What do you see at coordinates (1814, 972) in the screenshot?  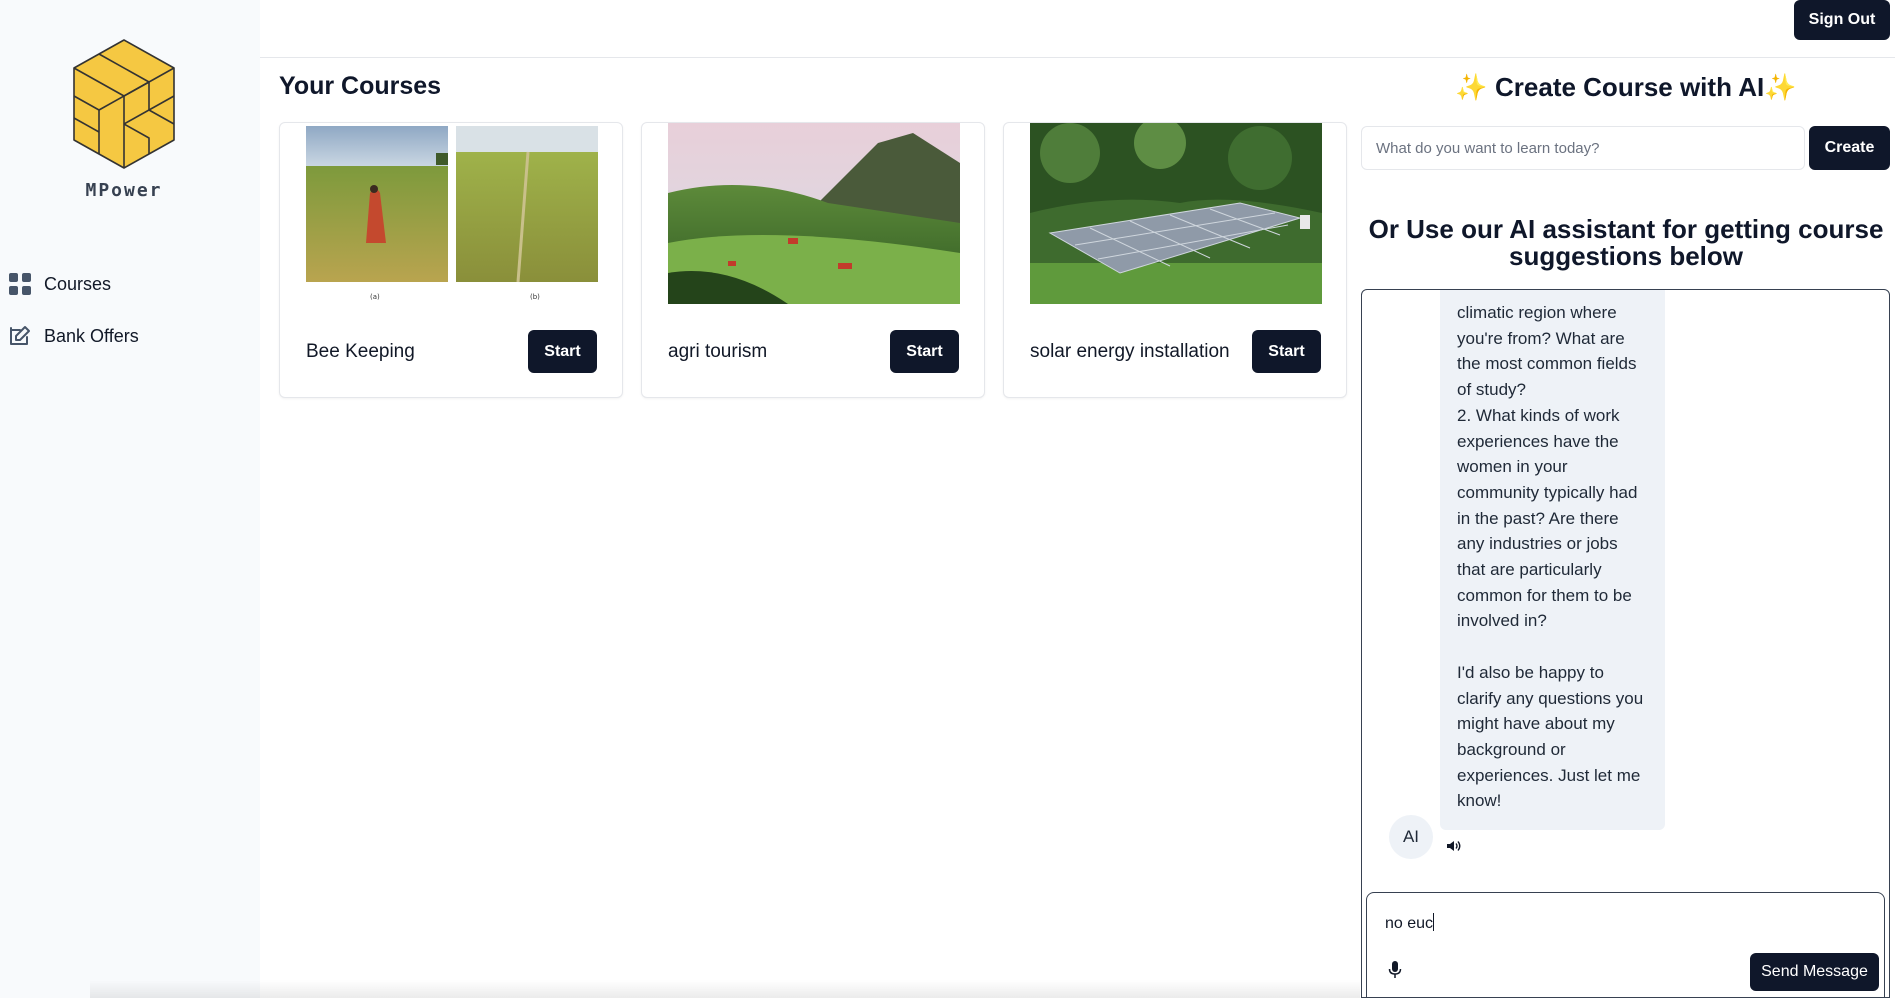 I see `send-message-button: Send Message` at bounding box center [1814, 972].